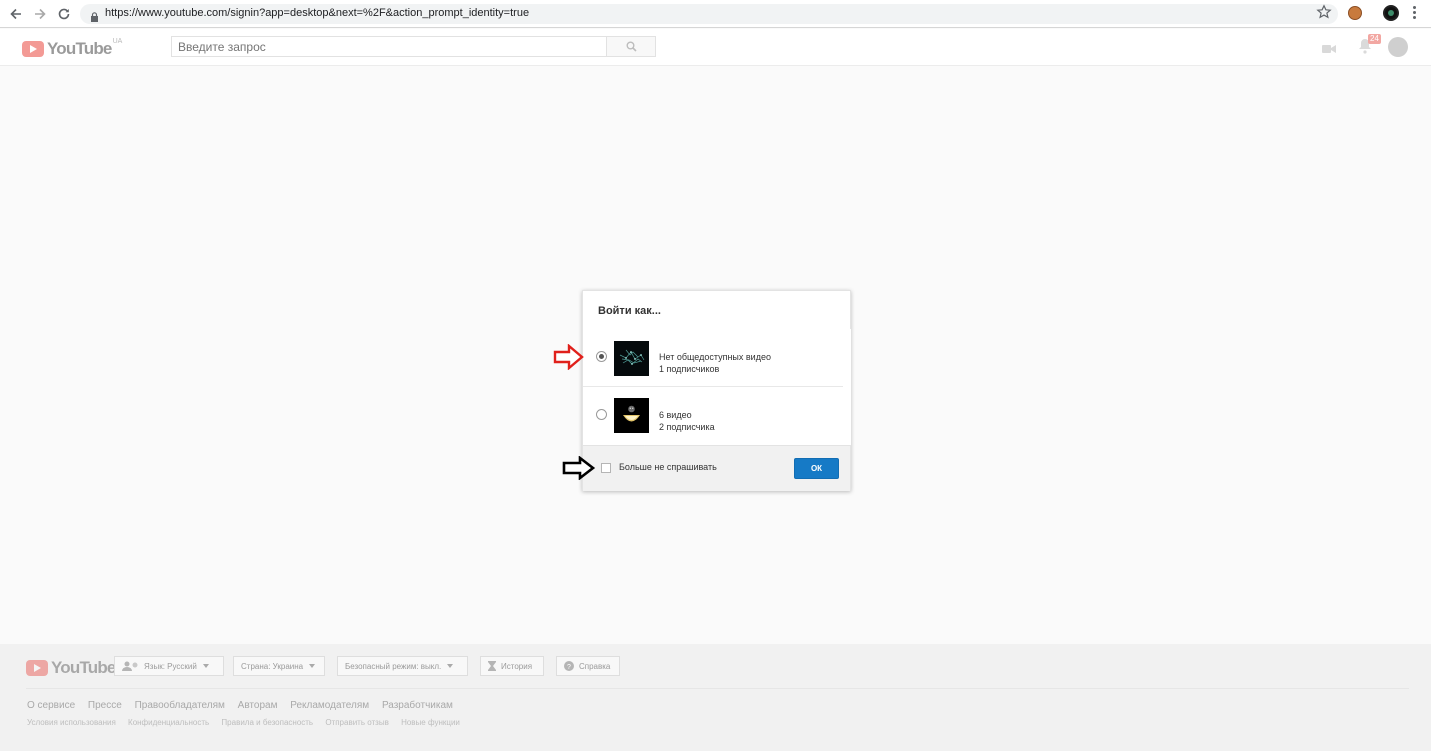 The width and height of the screenshot is (1431, 751). Describe the element at coordinates (117, 41) in the screenshot. I see `youtube-logo-region: UA` at that location.